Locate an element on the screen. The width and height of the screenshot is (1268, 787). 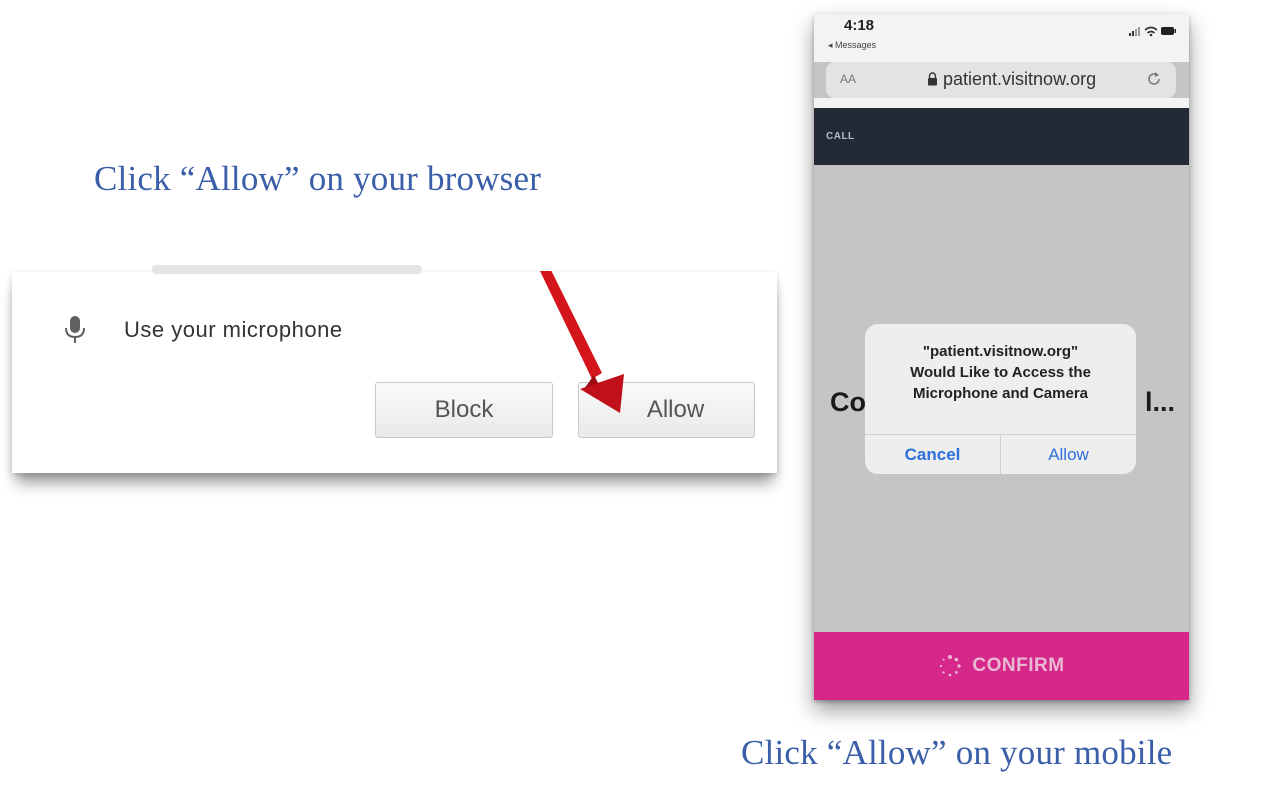
mobile-address-bar: AA patient.visitnow.org is located at coordinates (1001, 80).